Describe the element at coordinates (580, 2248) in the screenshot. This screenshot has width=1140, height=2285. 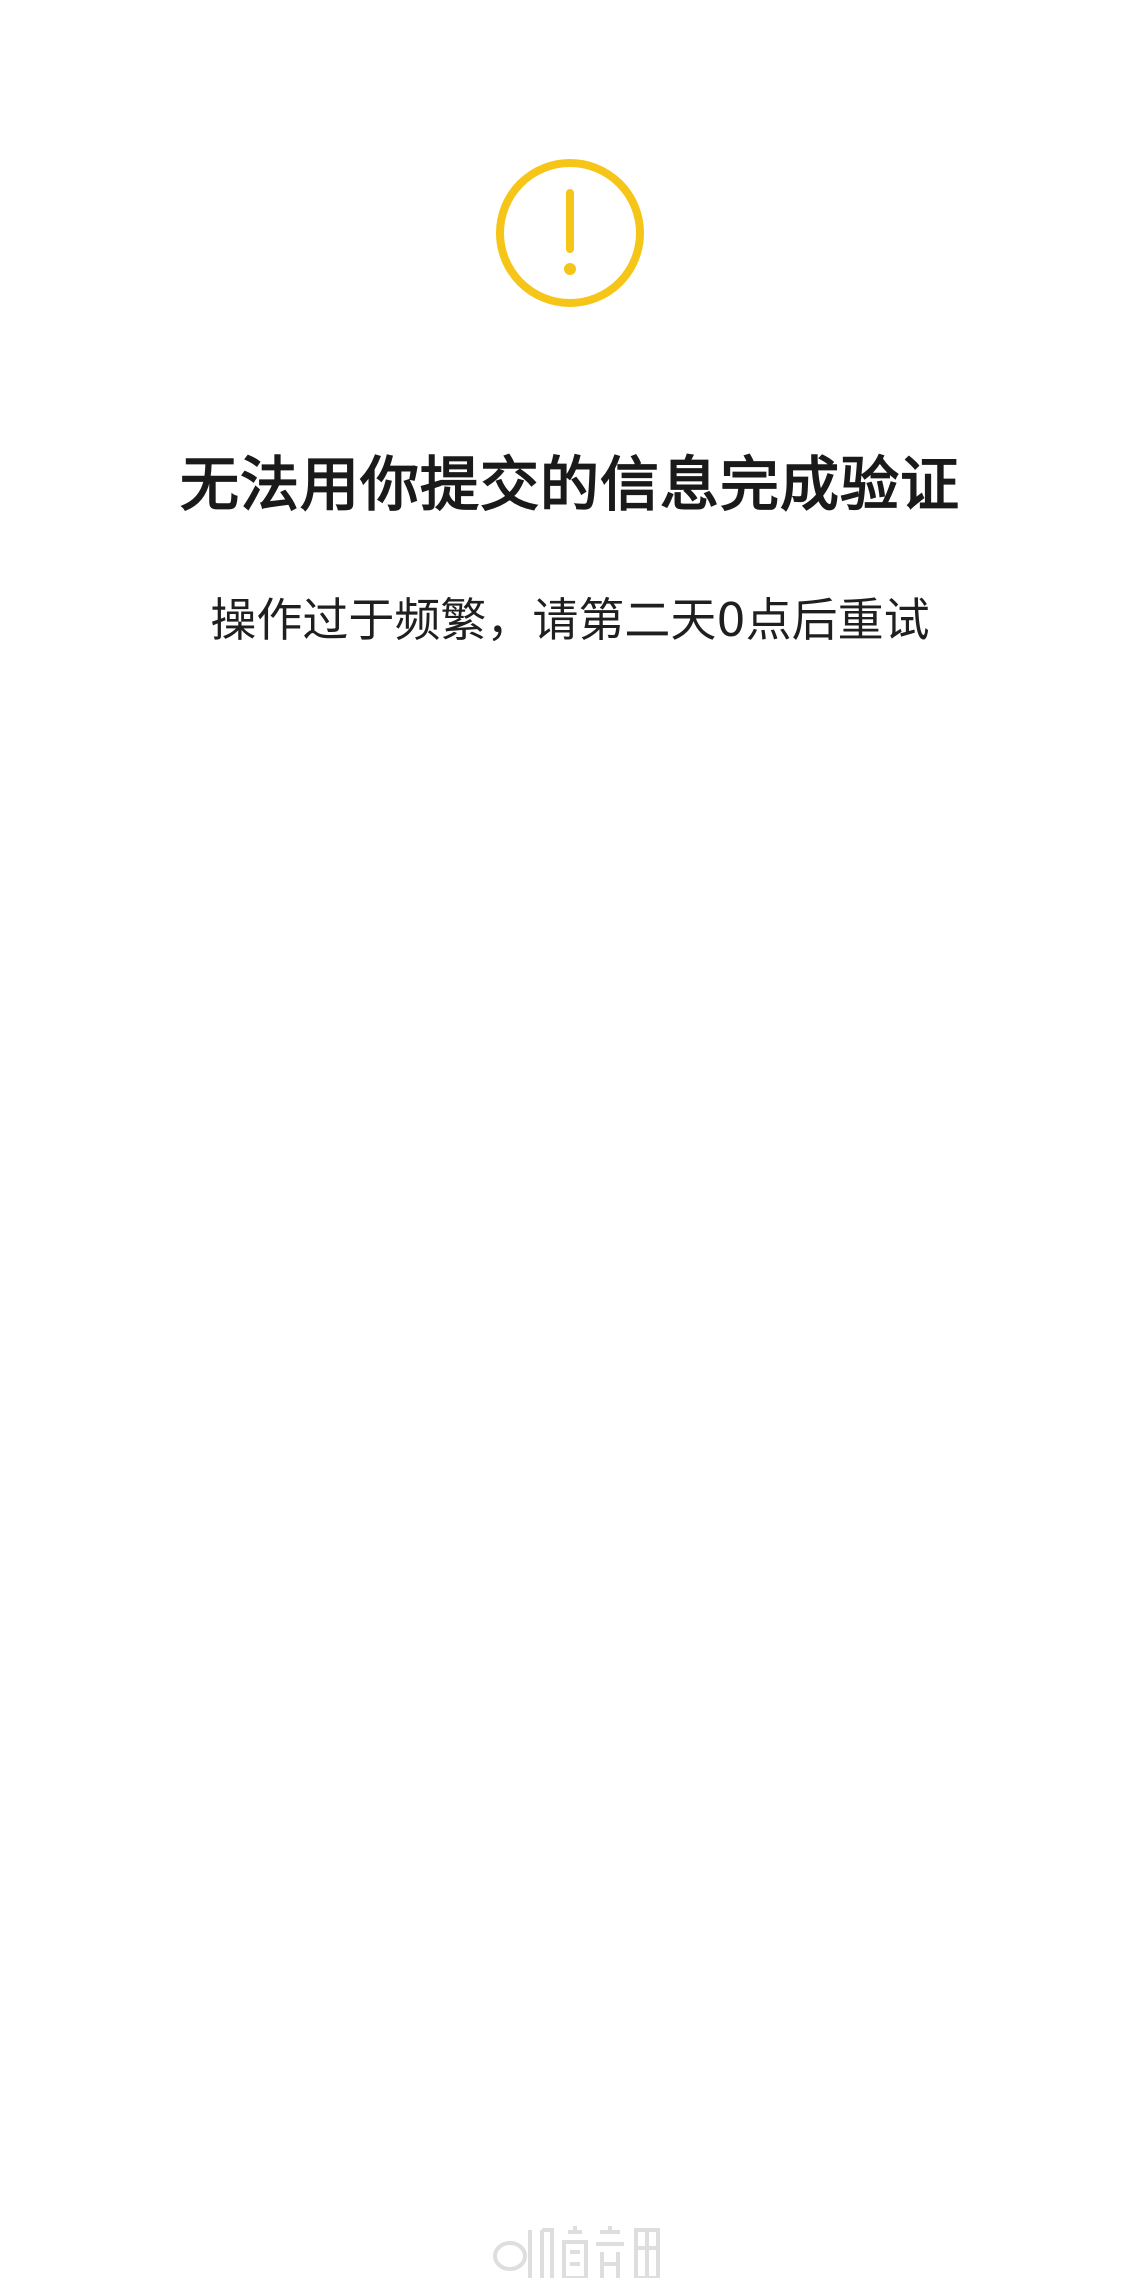
I see `watermark-logo` at that location.